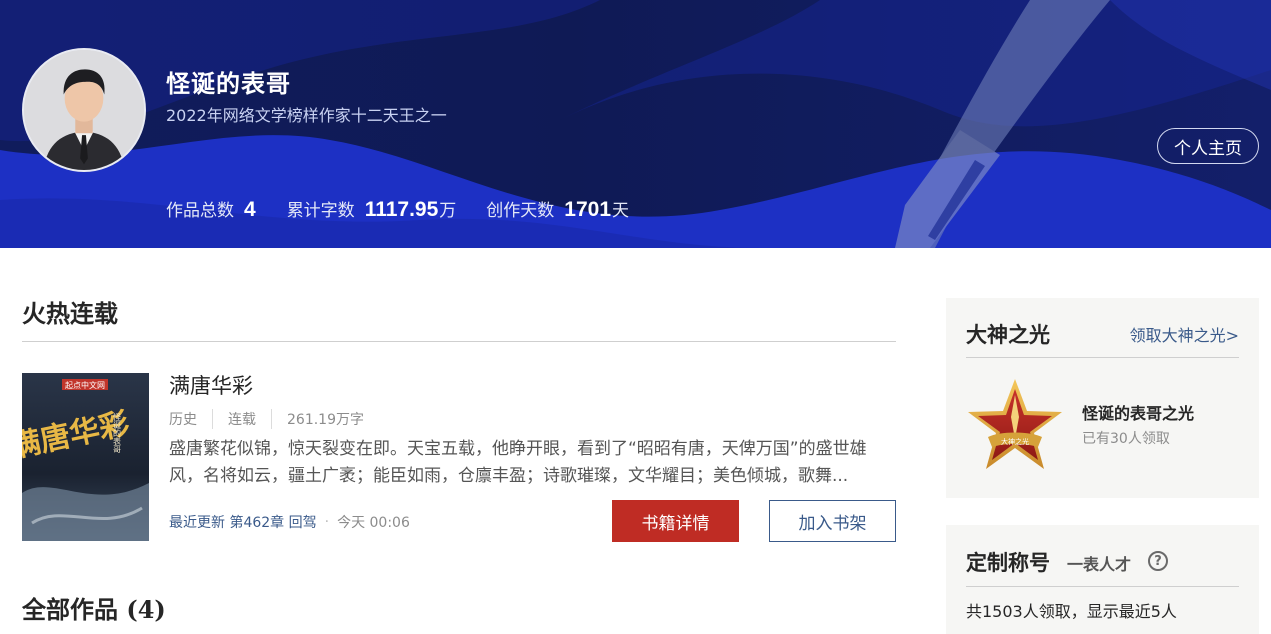 The height and width of the screenshot is (634, 1271). I want to click on section-divider, so click(459, 341).